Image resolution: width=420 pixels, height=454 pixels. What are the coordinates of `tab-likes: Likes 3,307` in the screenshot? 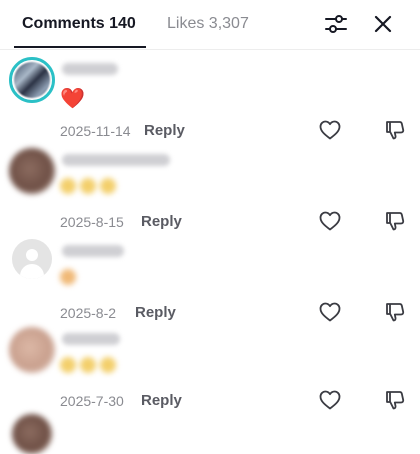 It's located at (208, 24).